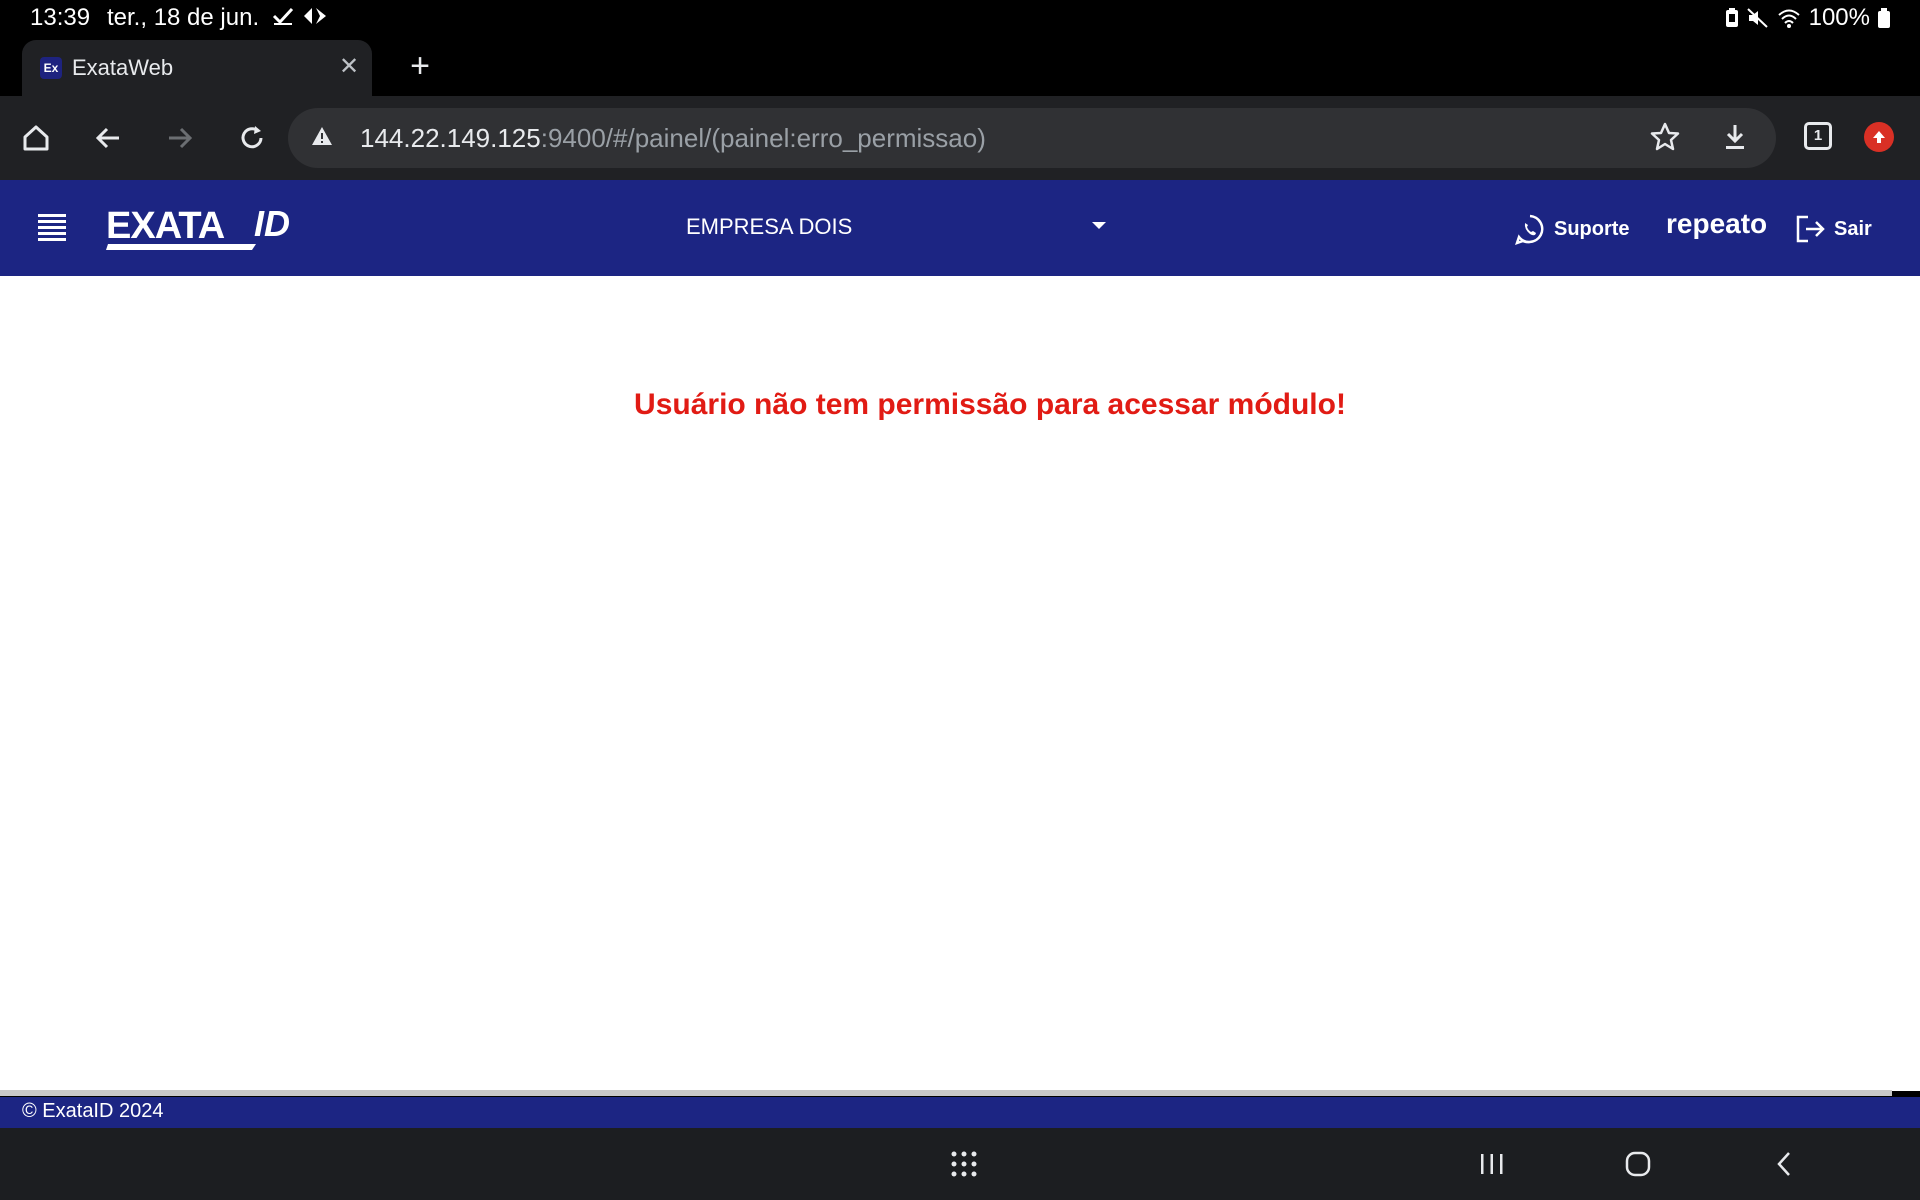  I want to click on tab-title: ExataWeb, so click(123, 67).